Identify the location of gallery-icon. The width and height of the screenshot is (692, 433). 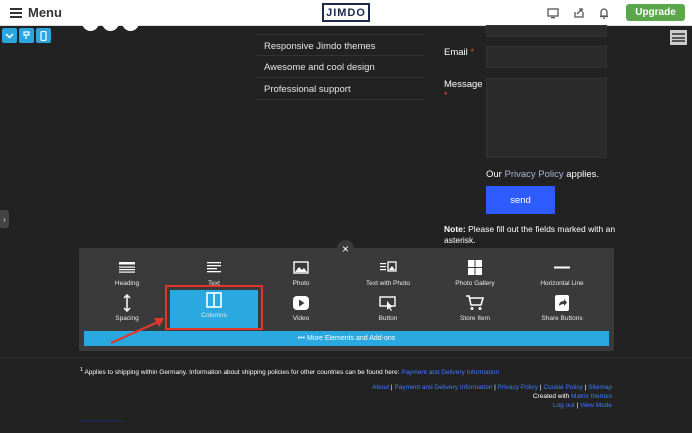
(475, 267).